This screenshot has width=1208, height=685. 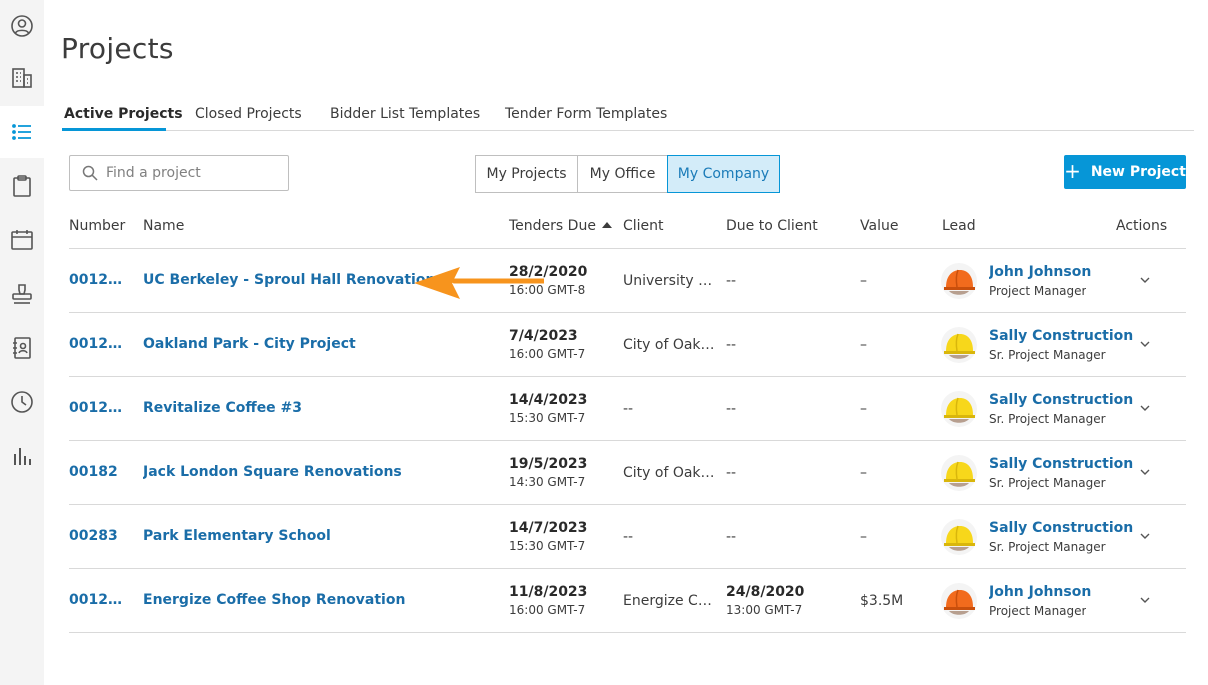 I want to click on project-name-link: Oakland Park - City Project, so click(x=249, y=344).